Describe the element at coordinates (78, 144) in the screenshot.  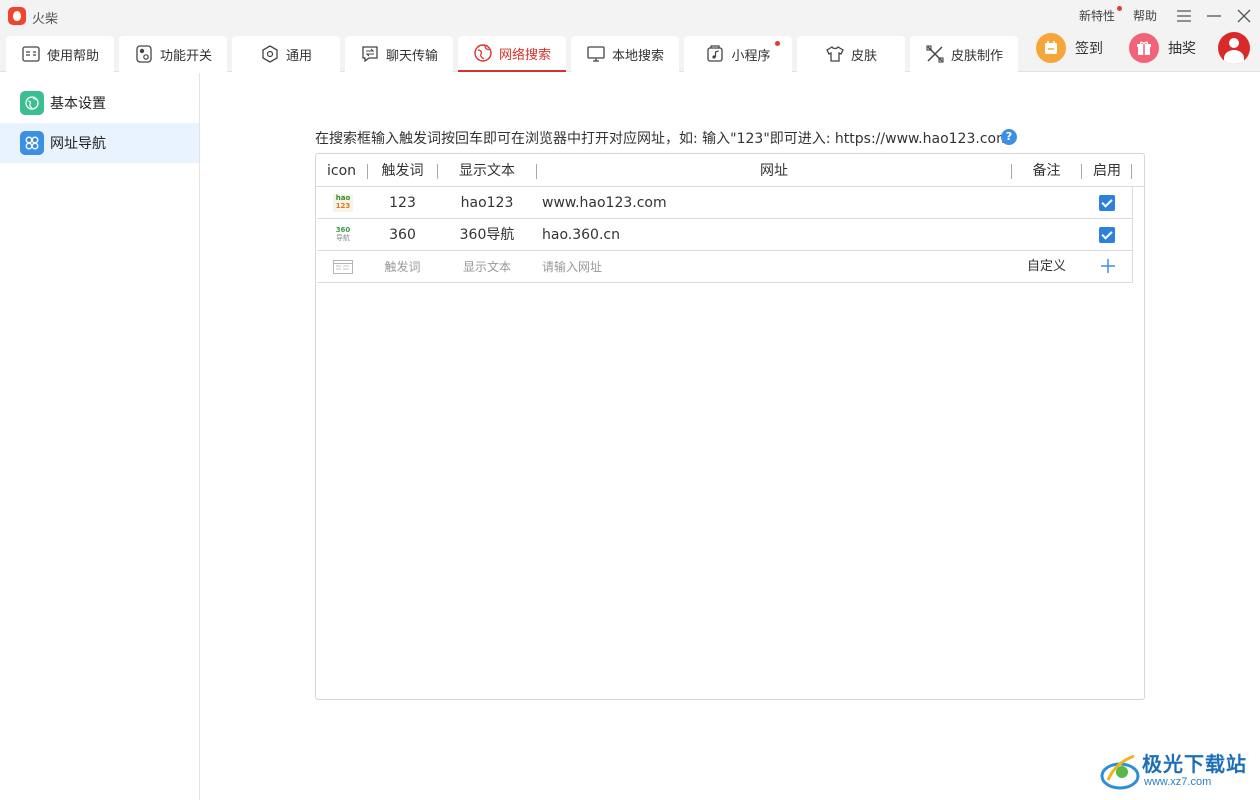
I see `sidebar-item-label: 网址导航` at that location.